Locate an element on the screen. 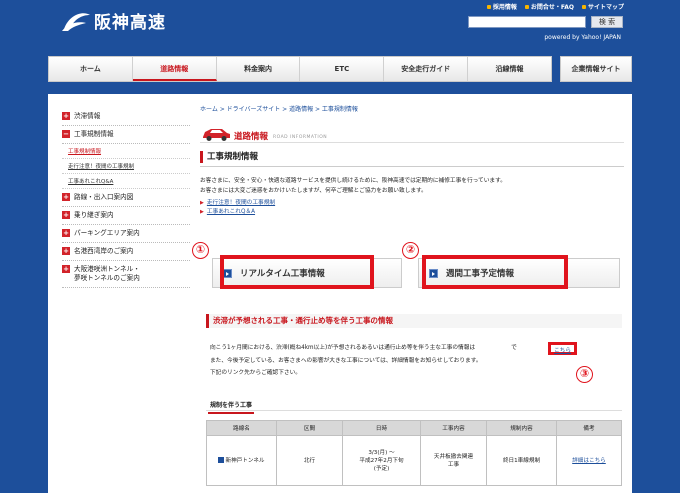 Image resolution: width=680 pixels, height=493 pixels. route-name: 新神戸トンネル is located at coordinates (245, 460).